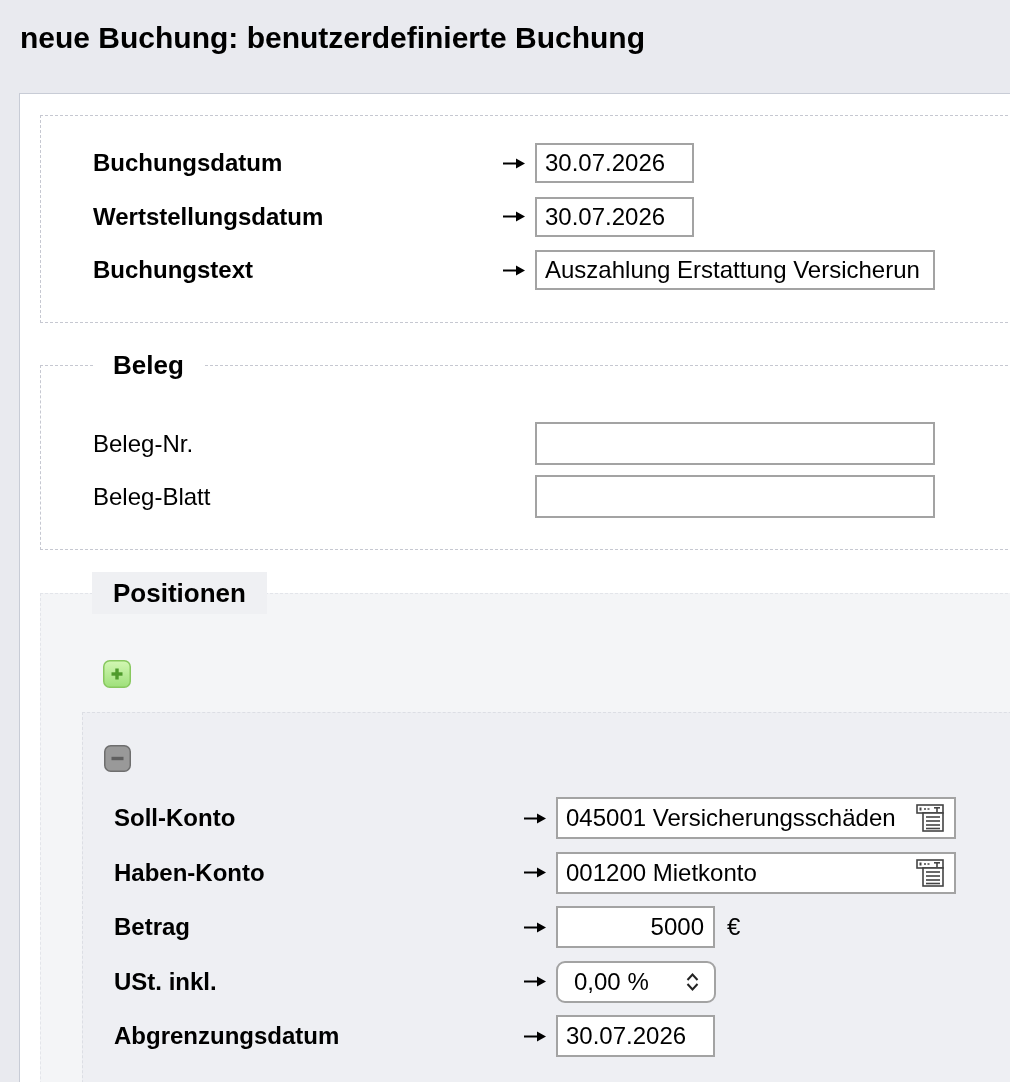  What do you see at coordinates (148, 365) in the screenshot?
I see `section-legend: Beleg` at bounding box center [148, 365].